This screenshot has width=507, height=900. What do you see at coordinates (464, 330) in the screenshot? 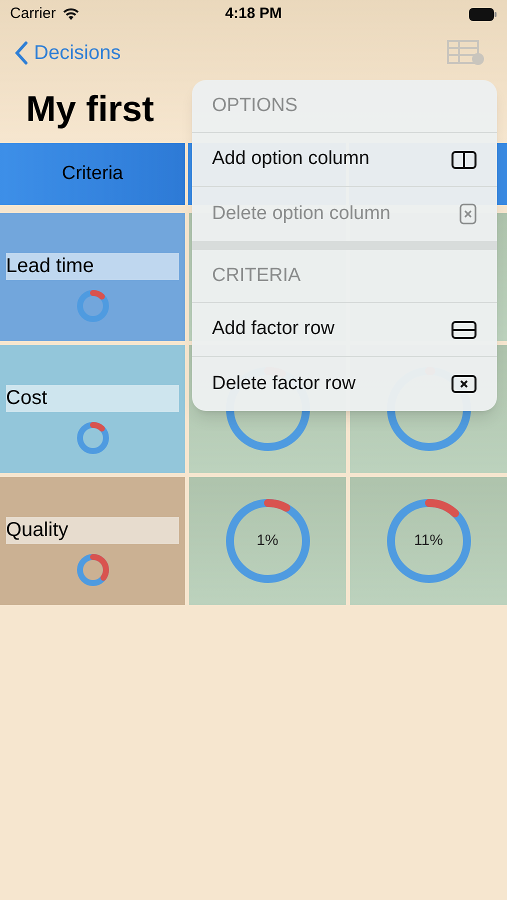
I see `split-horizontal-icon` at bounding box center [464, 330].